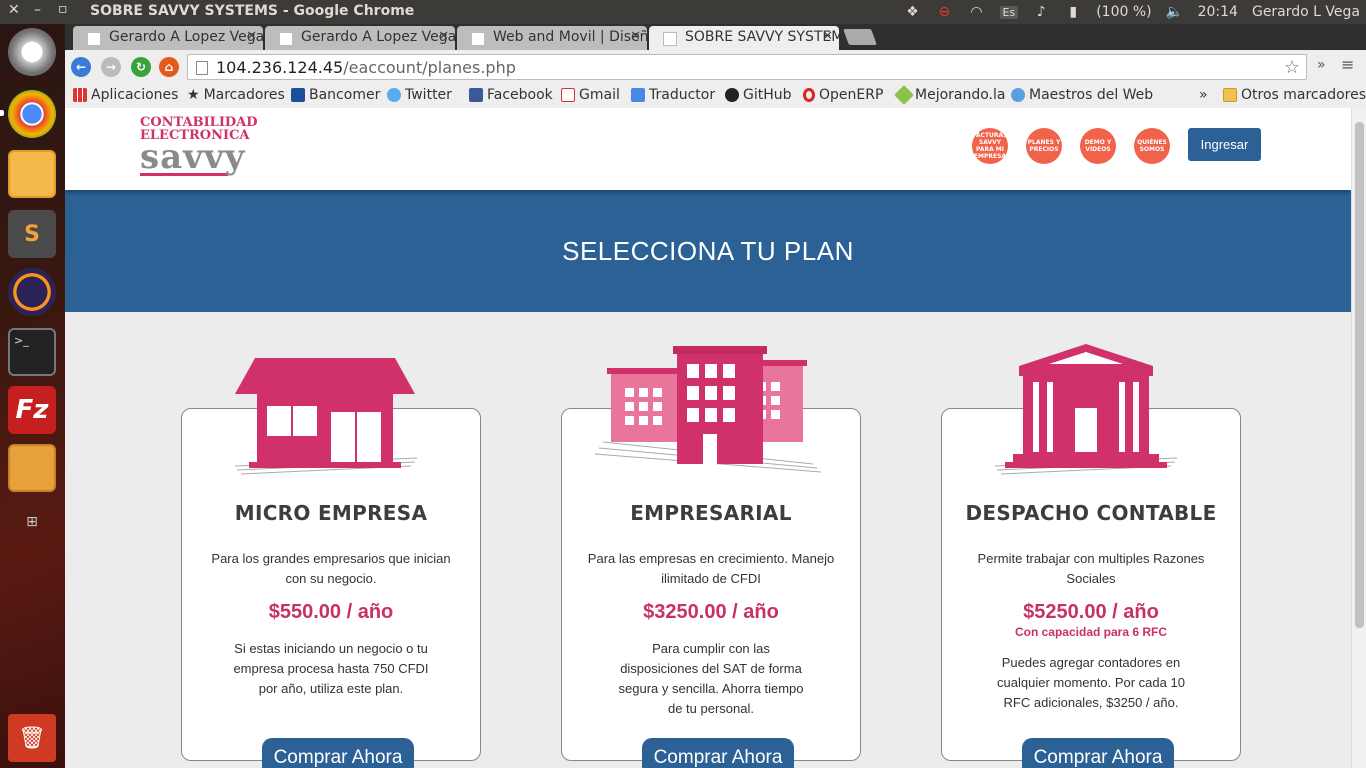 The width and height of the screenshot is (1366, 768). I want to click on buy-now-button-empresarial: Comprar Ahora, so click(718, 753).